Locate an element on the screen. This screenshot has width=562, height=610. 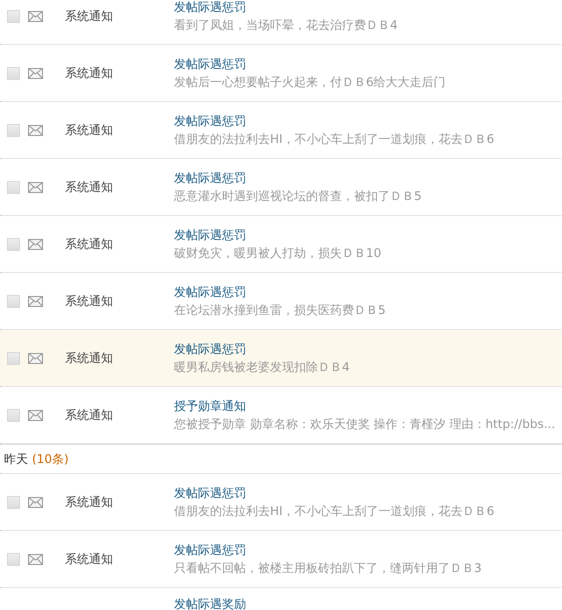
group-heading: 昨天 is located at coordinates (16, 459).